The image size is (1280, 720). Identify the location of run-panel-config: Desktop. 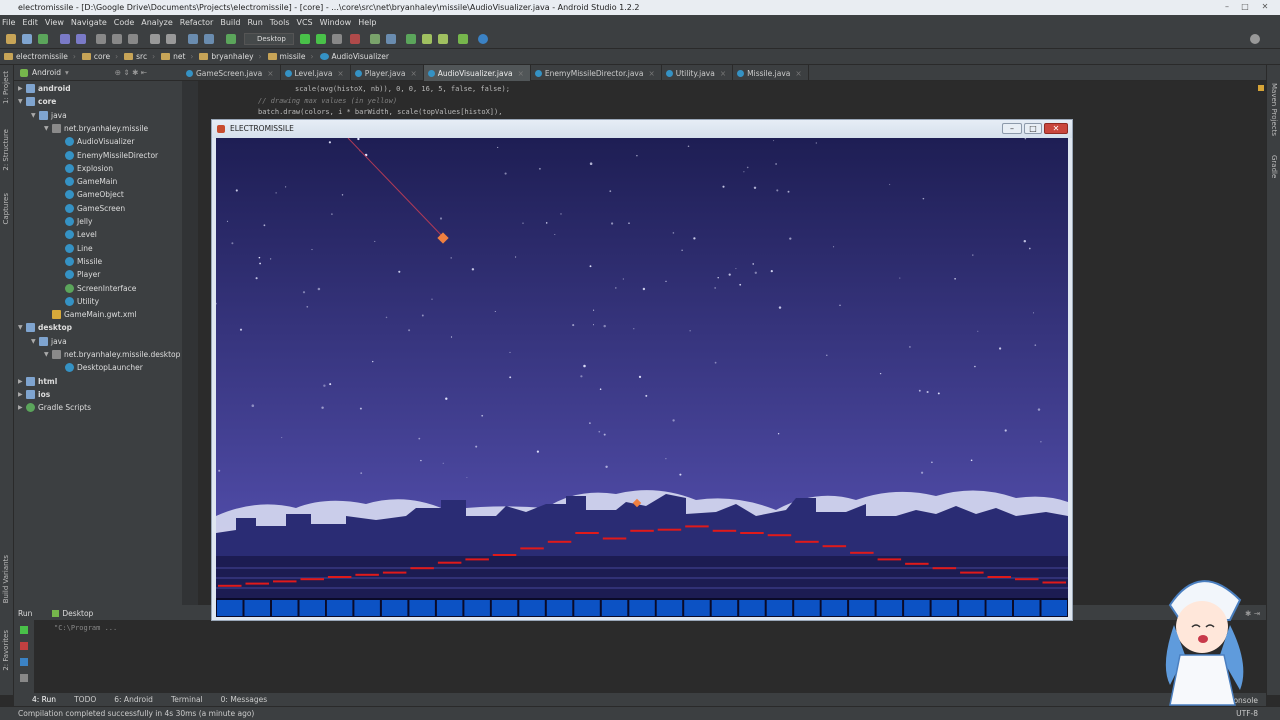
(77, 613).